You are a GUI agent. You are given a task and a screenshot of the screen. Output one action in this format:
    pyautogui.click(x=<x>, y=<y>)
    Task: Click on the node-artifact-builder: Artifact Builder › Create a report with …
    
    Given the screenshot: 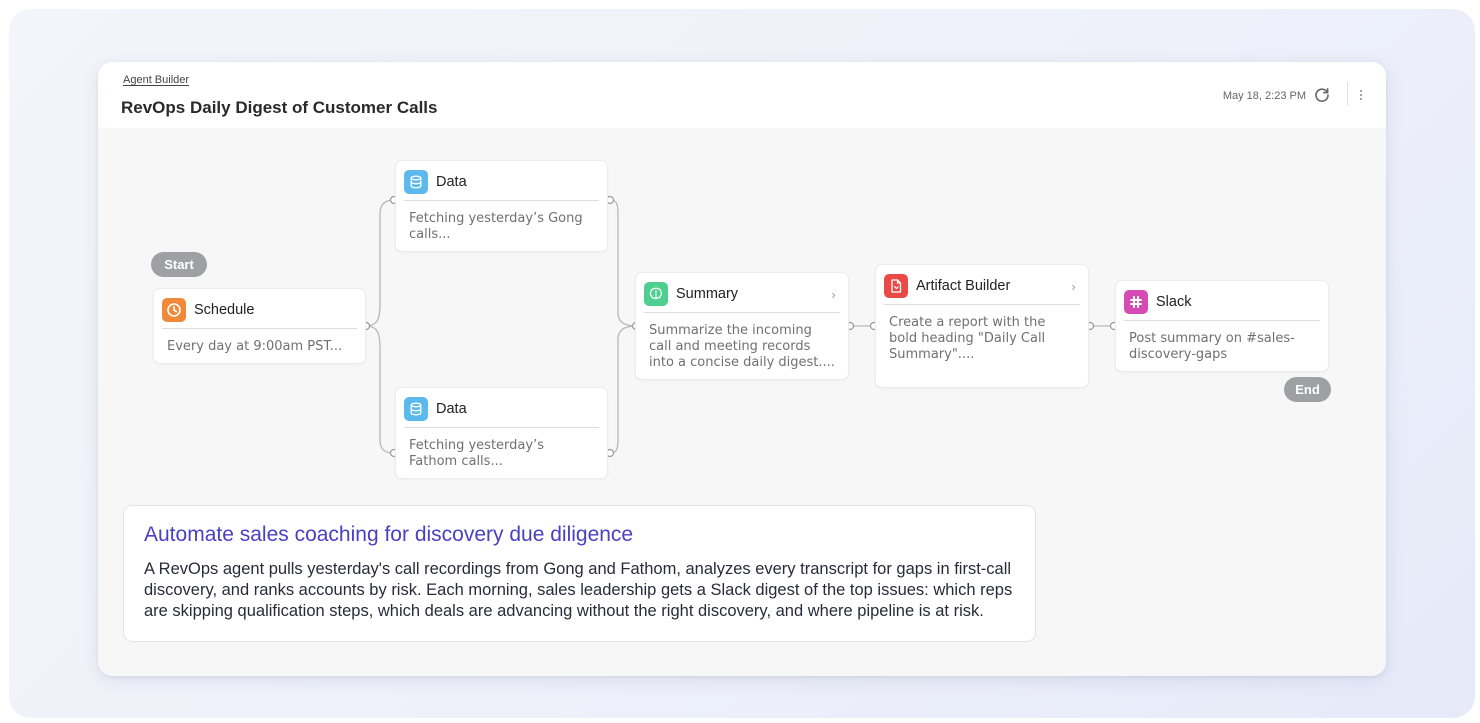 What is the action you would take?
    pyautogui.click(x=982, y=326)
    